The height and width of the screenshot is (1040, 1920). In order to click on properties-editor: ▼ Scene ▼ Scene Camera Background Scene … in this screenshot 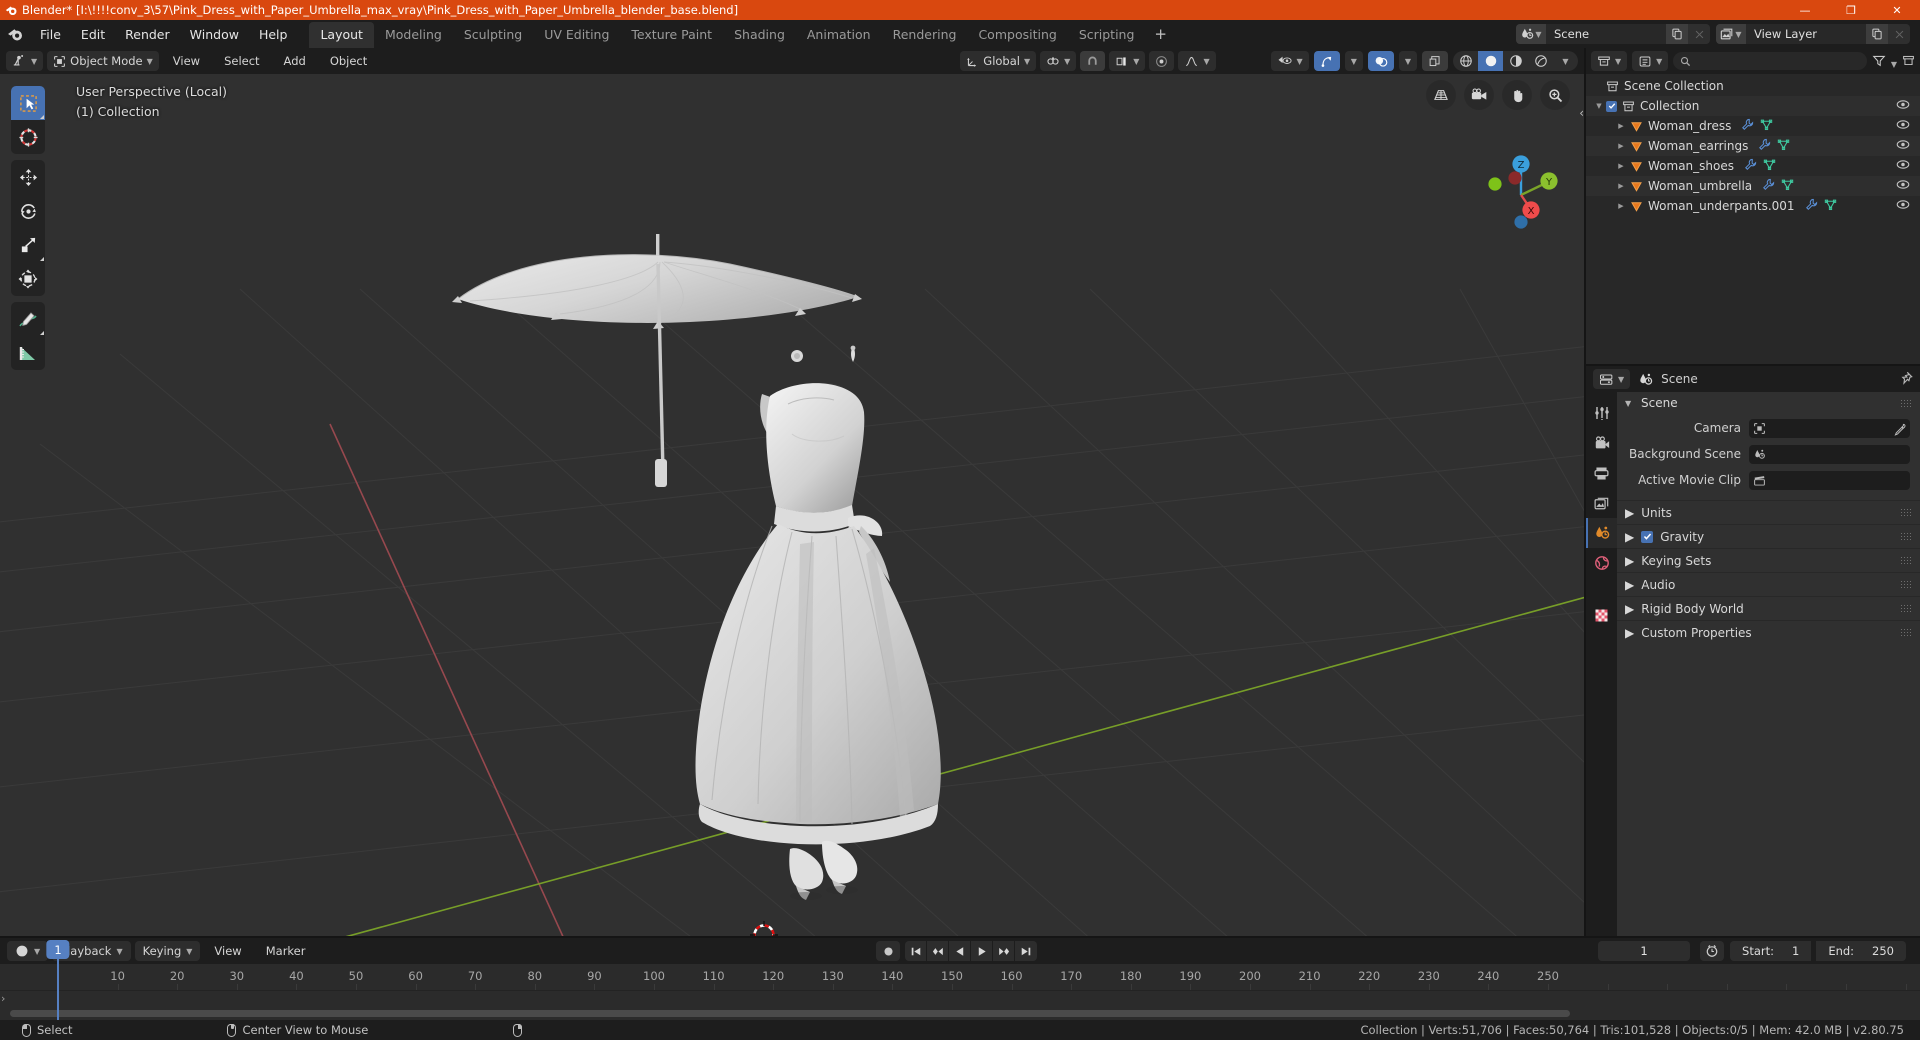, I will do `click(1753, 652)`.